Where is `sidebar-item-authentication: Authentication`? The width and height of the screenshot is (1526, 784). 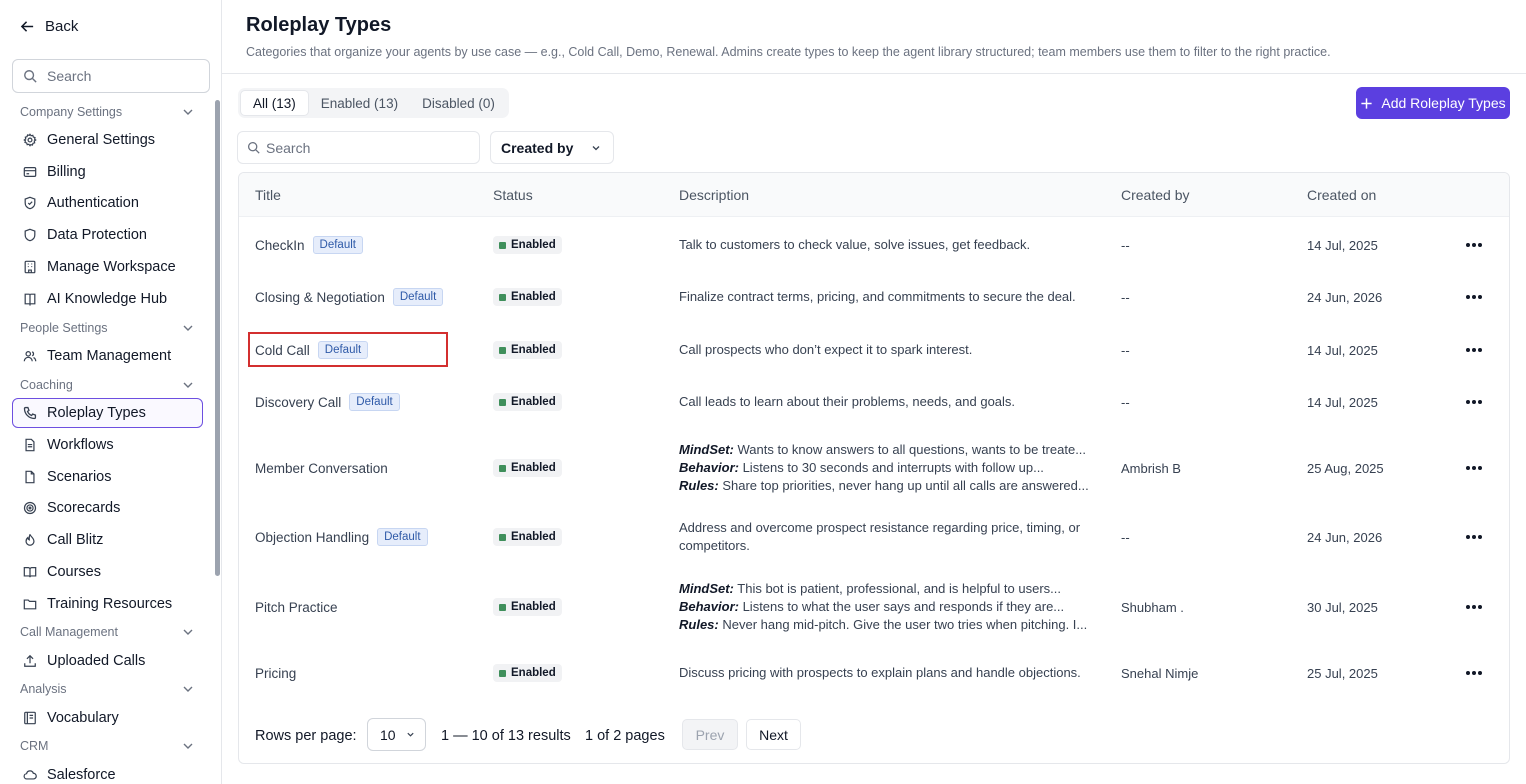 sidebar-item-authentication: Authentication is located at coordinates (107, 203).